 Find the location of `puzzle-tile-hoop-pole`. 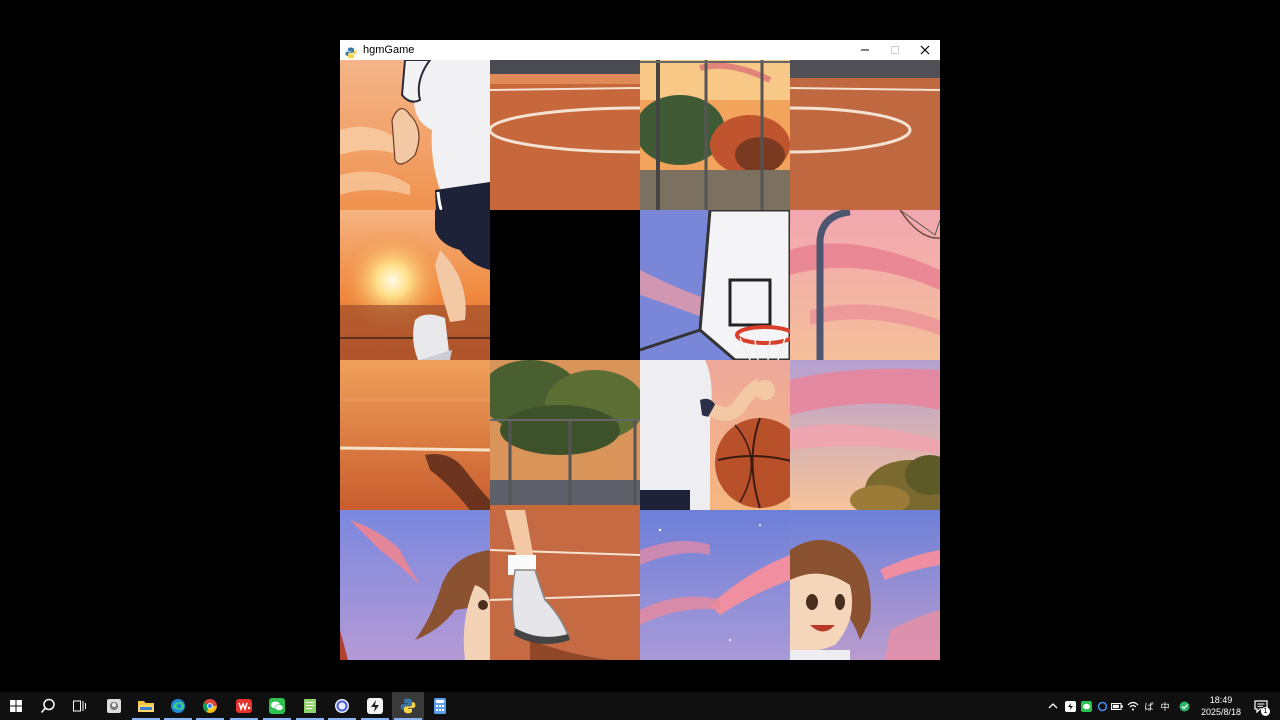

puzzle-tile-hoop-pole is located at coordinates (865, 285).